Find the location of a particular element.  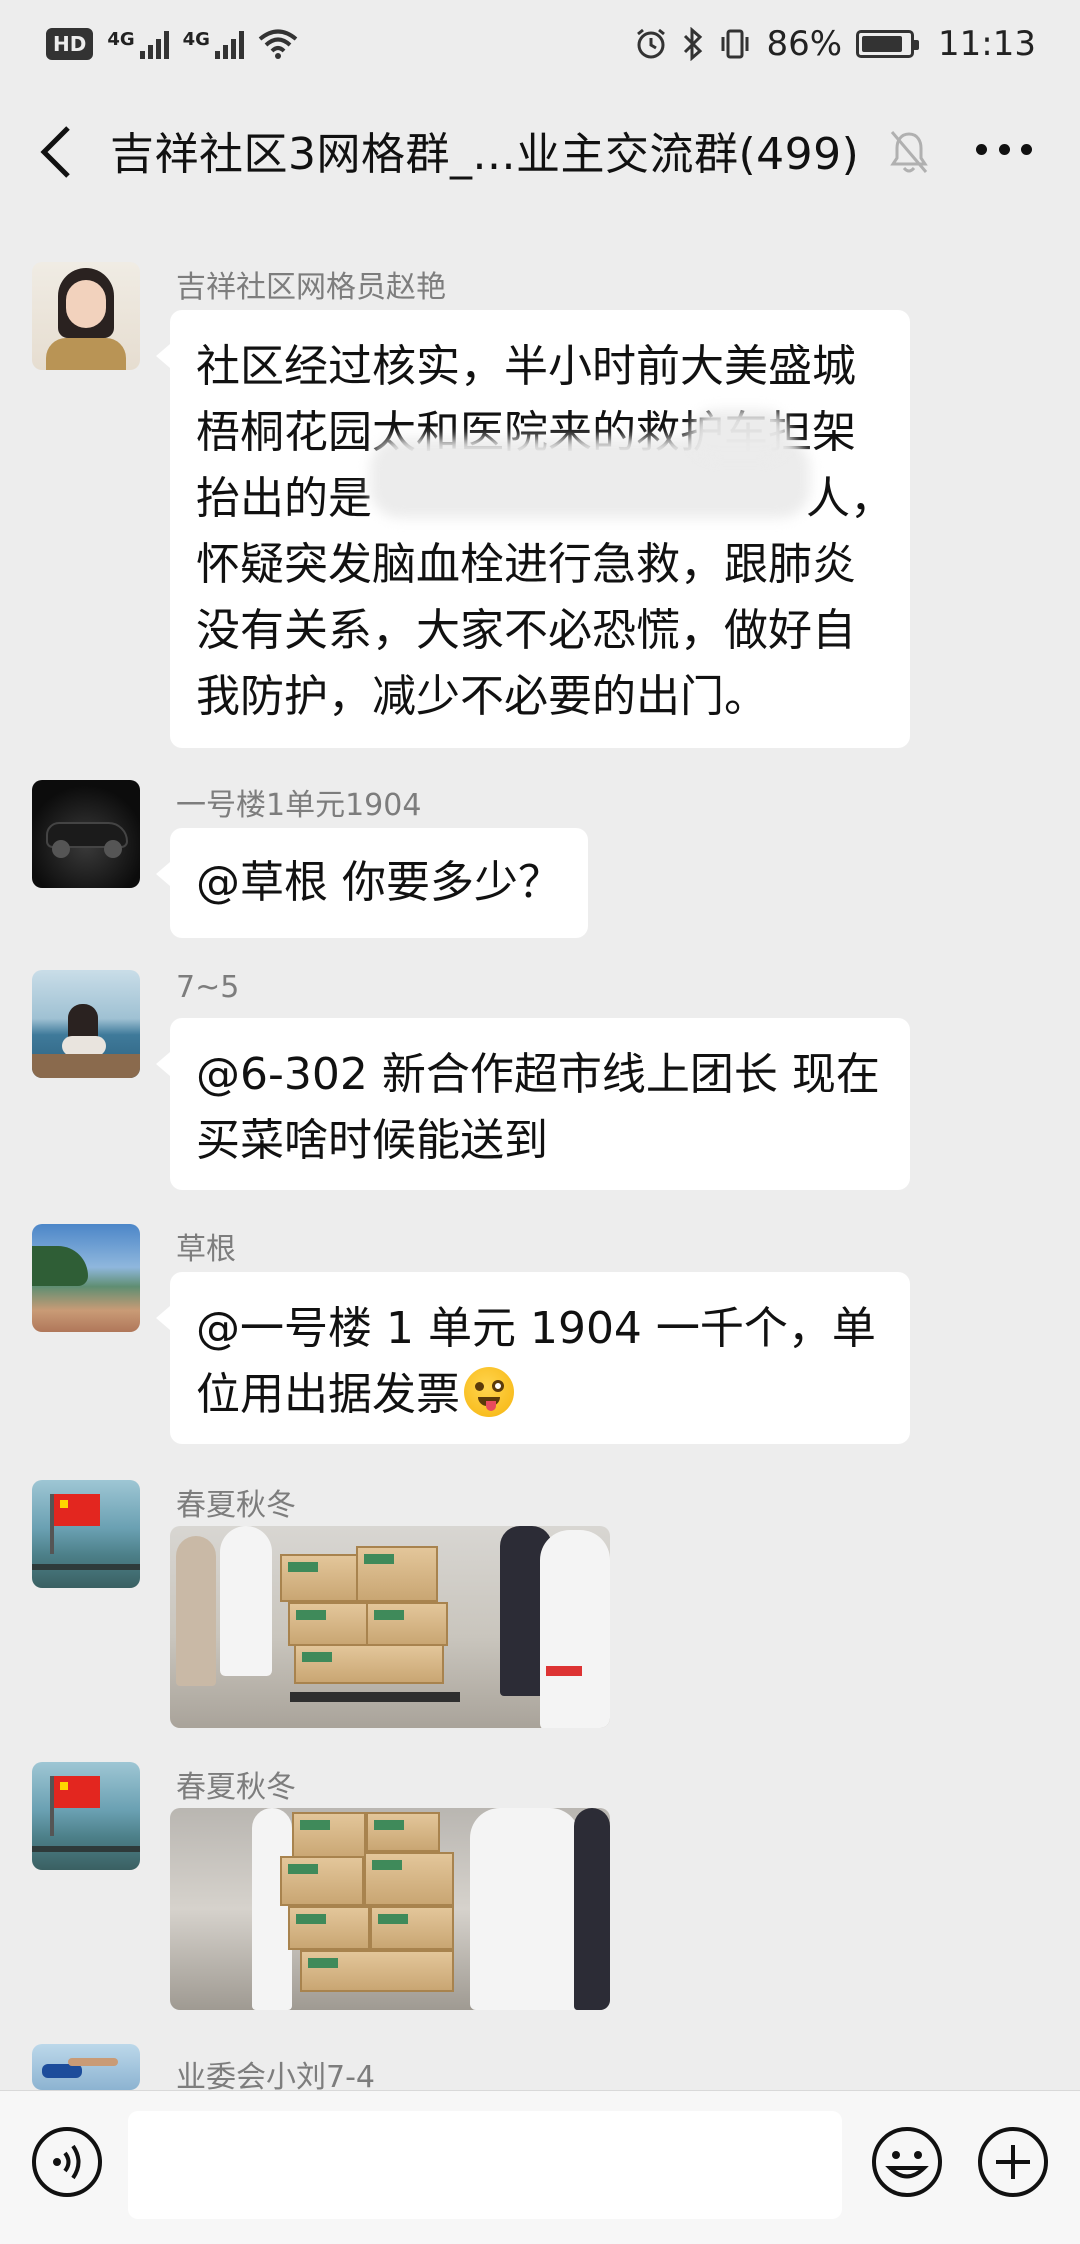

vibrate-icon is located at coordinates (735, 44).